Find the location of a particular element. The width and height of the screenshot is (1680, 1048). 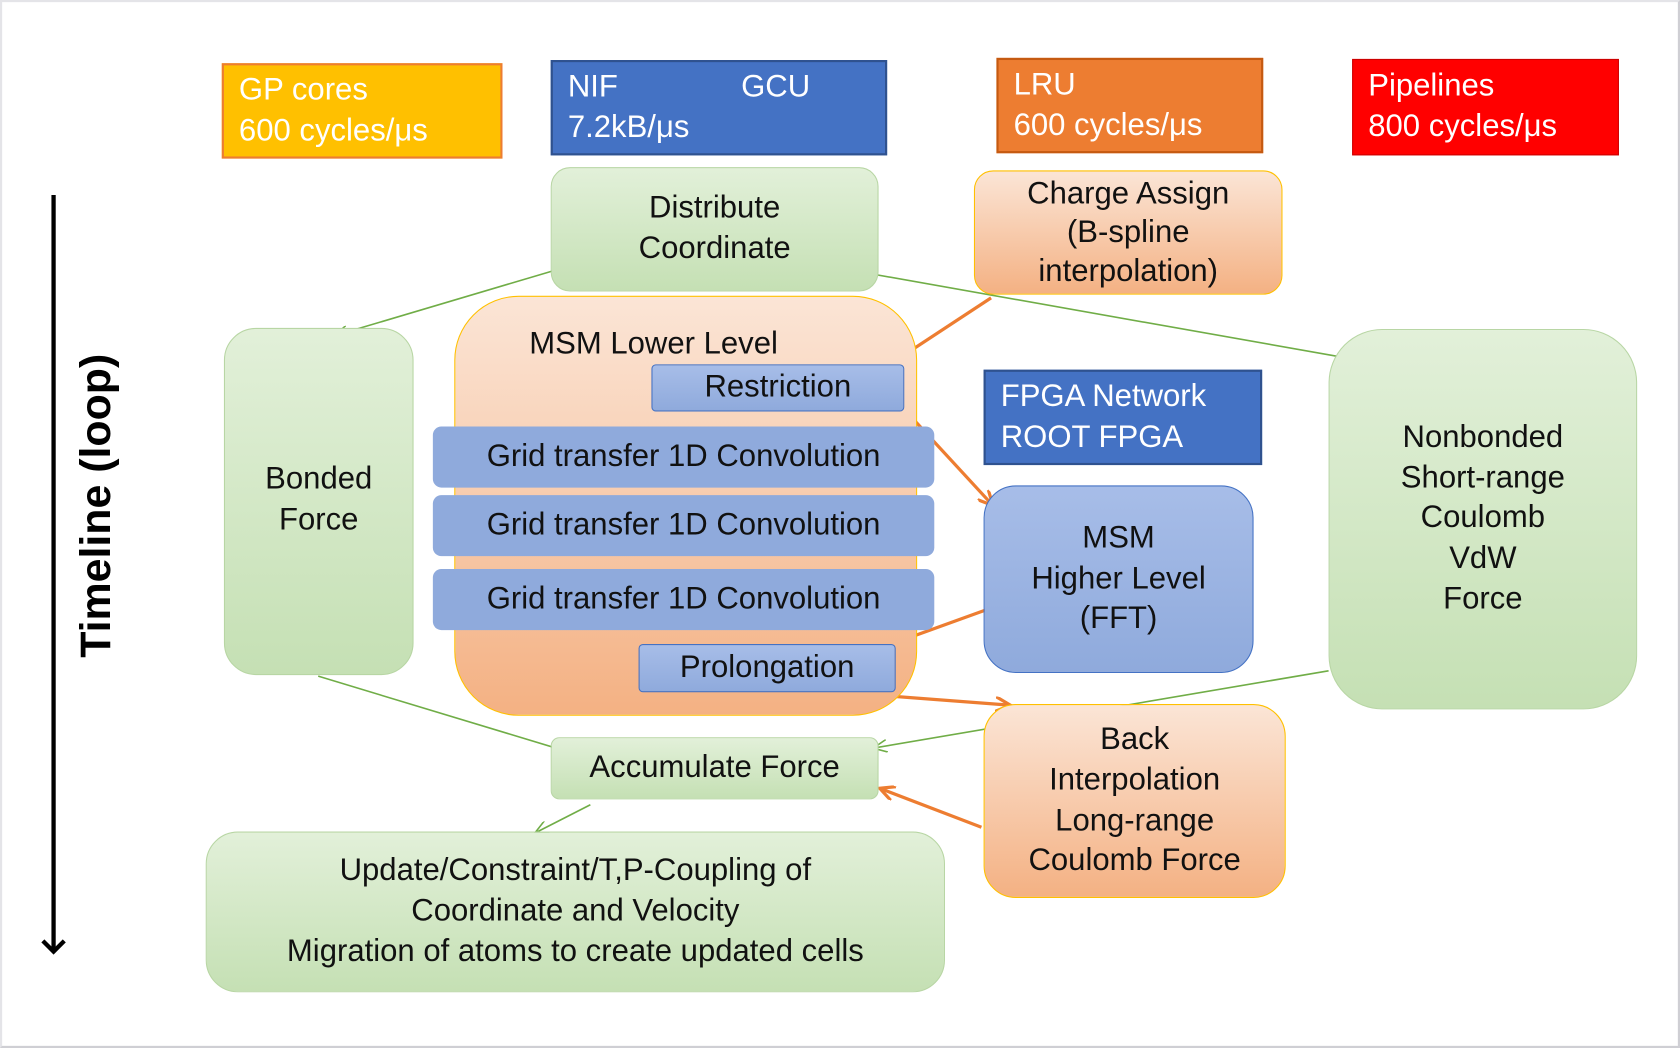

node-text: Higher Level is located at coordinates (1118, 578).